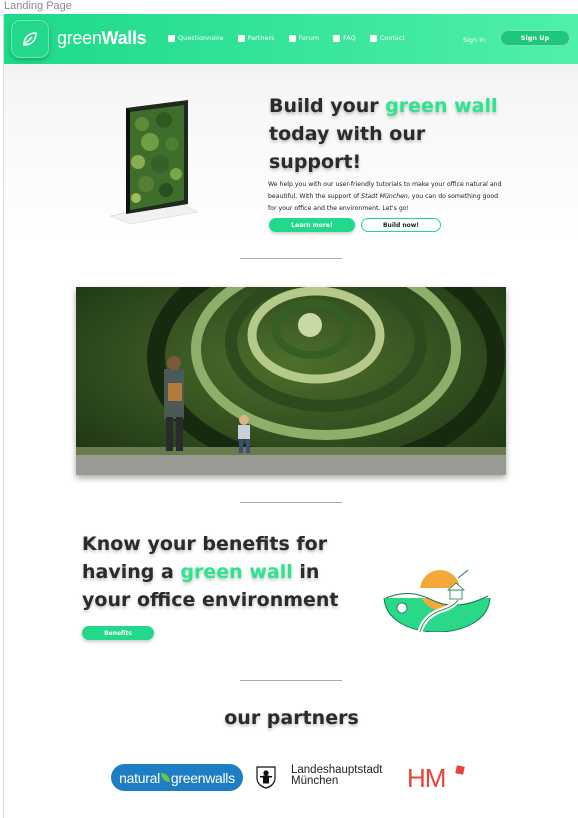 The width and height of the screenshot is (578, 818). I want to click on partners-title: our partners, so click(291, 718).